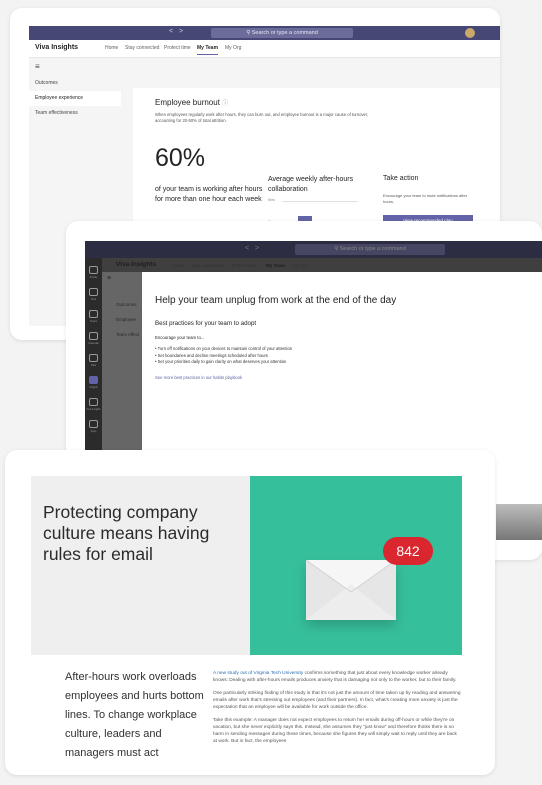 The width and height of the screenshot is (542, 785). I want to click on hero-image: 842, so click(356, 565).